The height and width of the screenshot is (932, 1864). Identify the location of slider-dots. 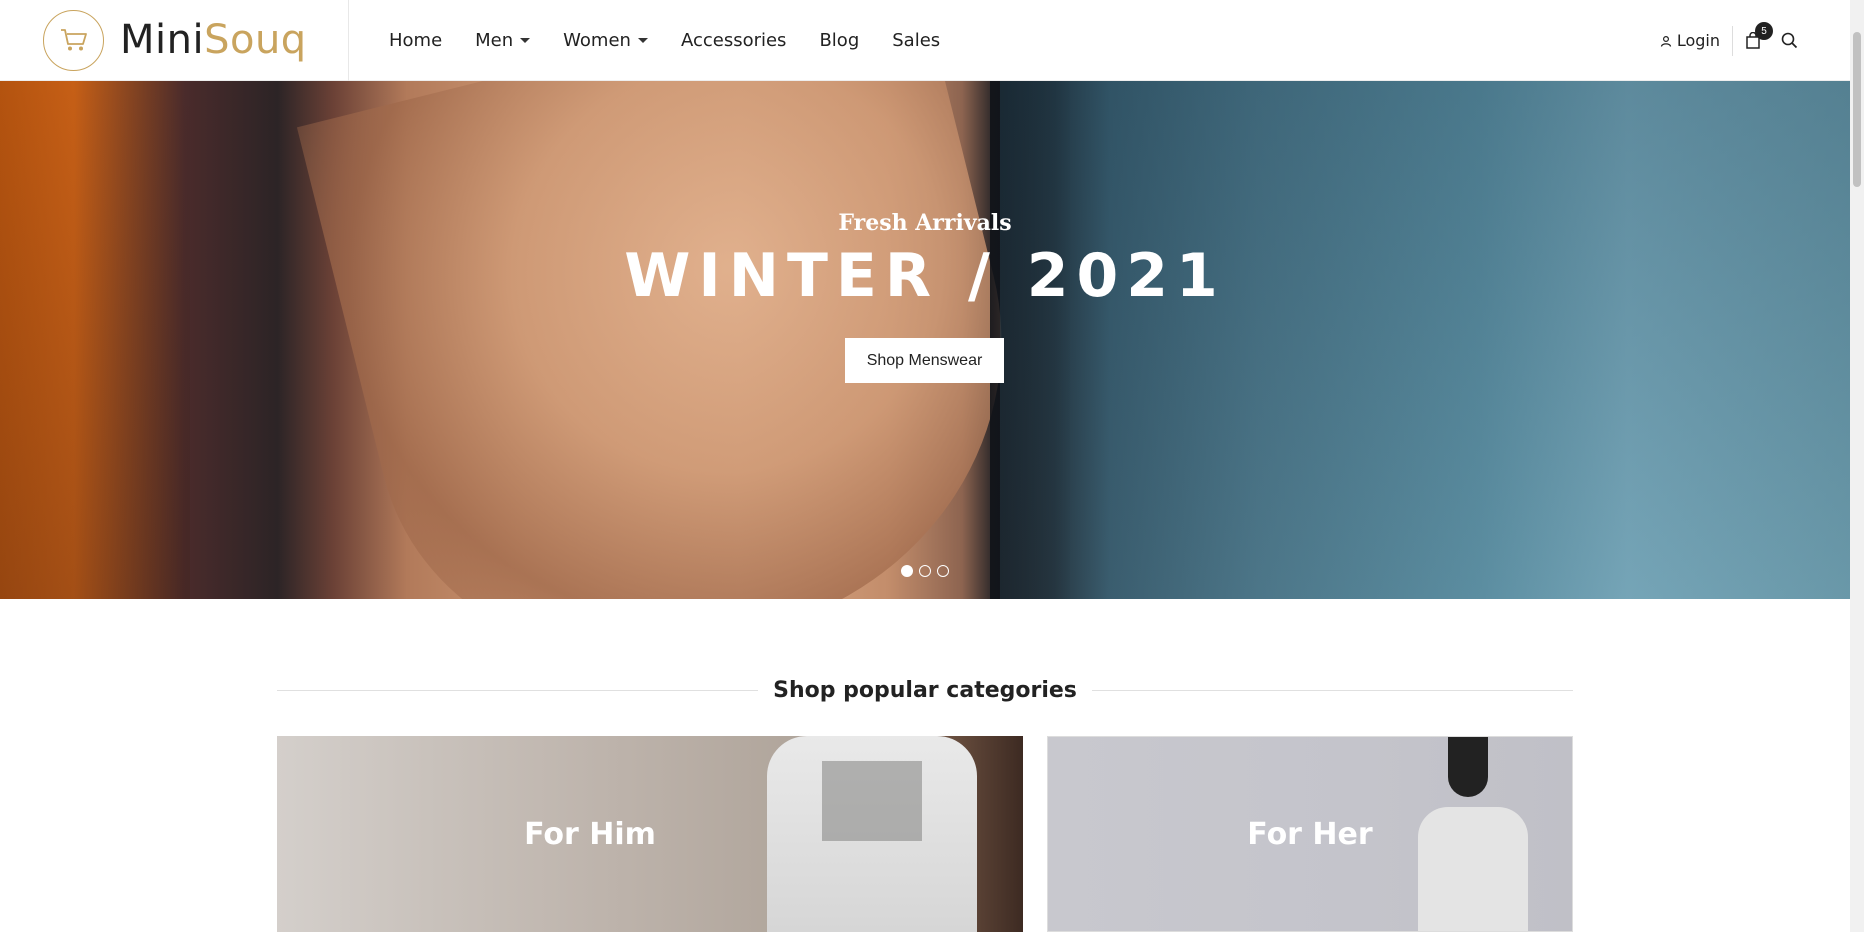
(925, 571).